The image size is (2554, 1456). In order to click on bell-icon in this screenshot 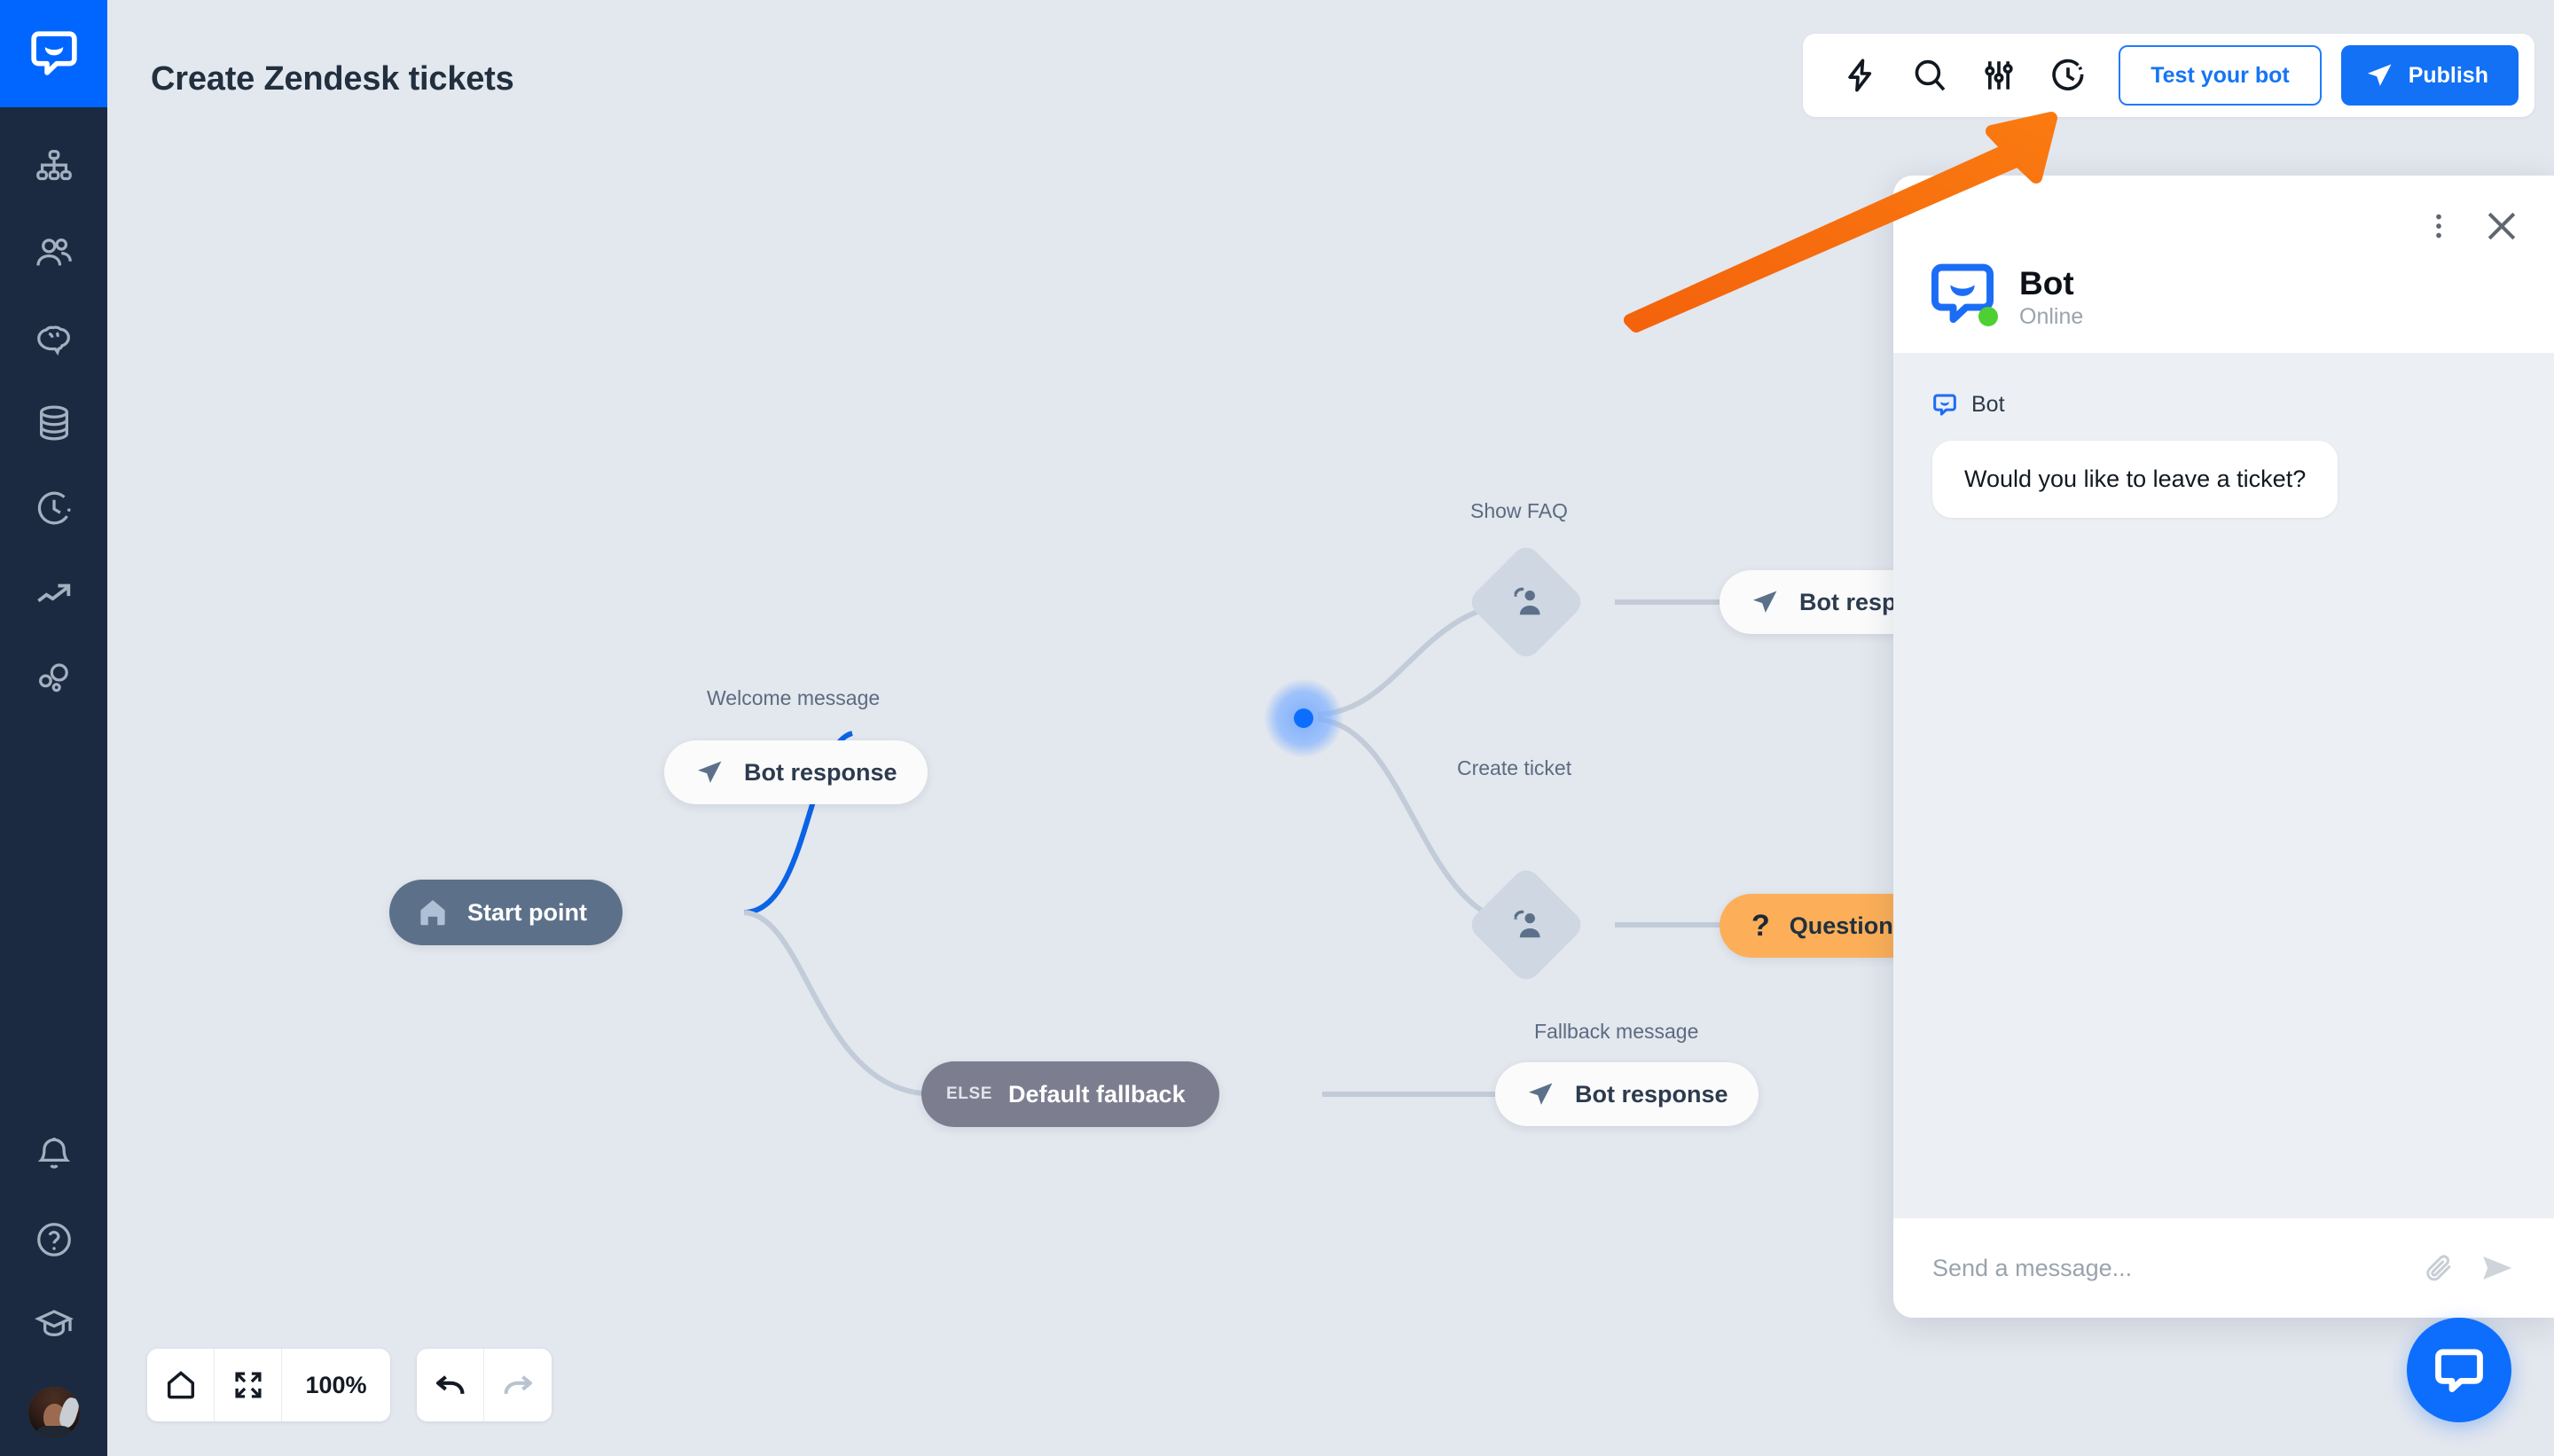, I will do `click(53, 1153)`.